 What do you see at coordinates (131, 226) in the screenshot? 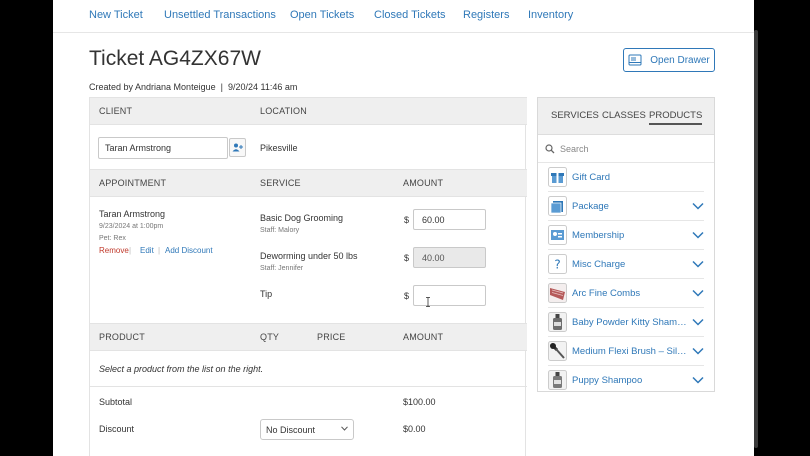
I see `appointment-datetime: 9/23/2024 at 1:00pm` at bounding box center [131, 226].